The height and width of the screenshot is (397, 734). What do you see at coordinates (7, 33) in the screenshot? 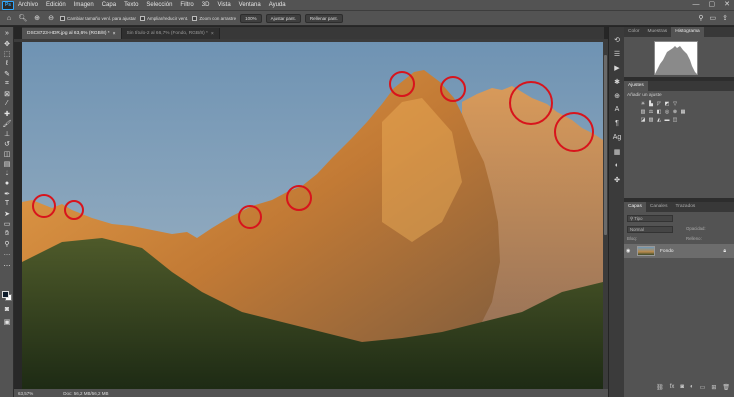
I see `collapse-icon: »` at bounding box center [7, 33].